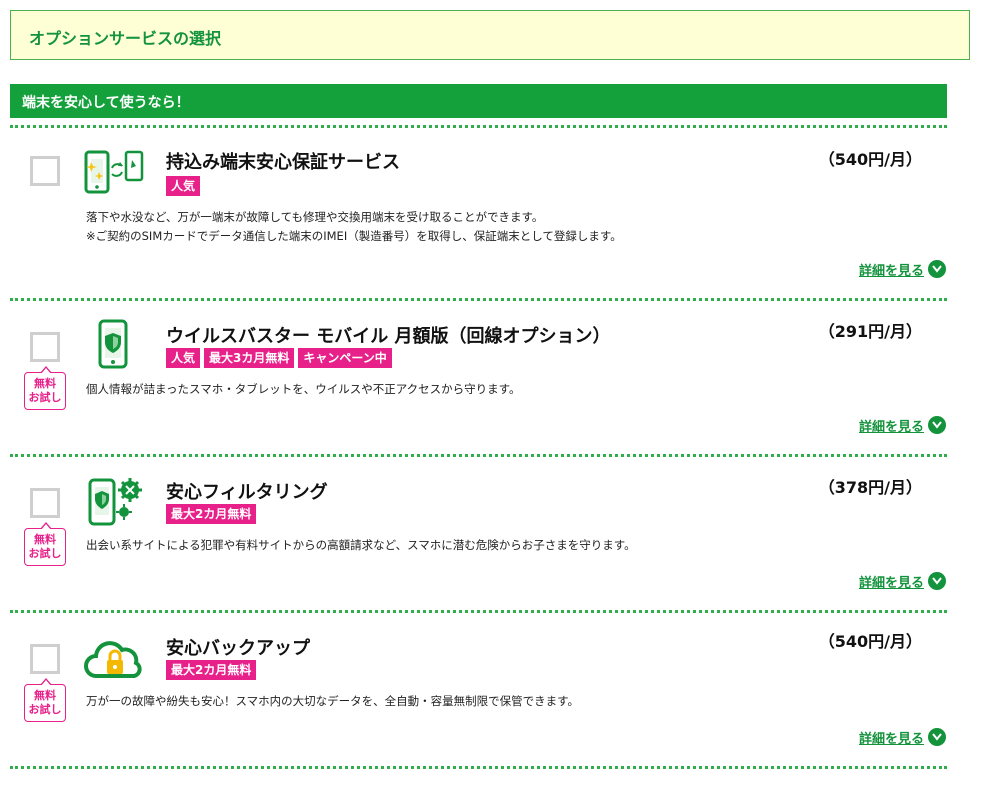  What do you see at coordinates (303, 389) in the screenshot?
I see `option-description: 個人情報が詰まったスマホ・タブレットを、ウイルスや不正アクセスから守ります。` at bounding box center [303, 389].